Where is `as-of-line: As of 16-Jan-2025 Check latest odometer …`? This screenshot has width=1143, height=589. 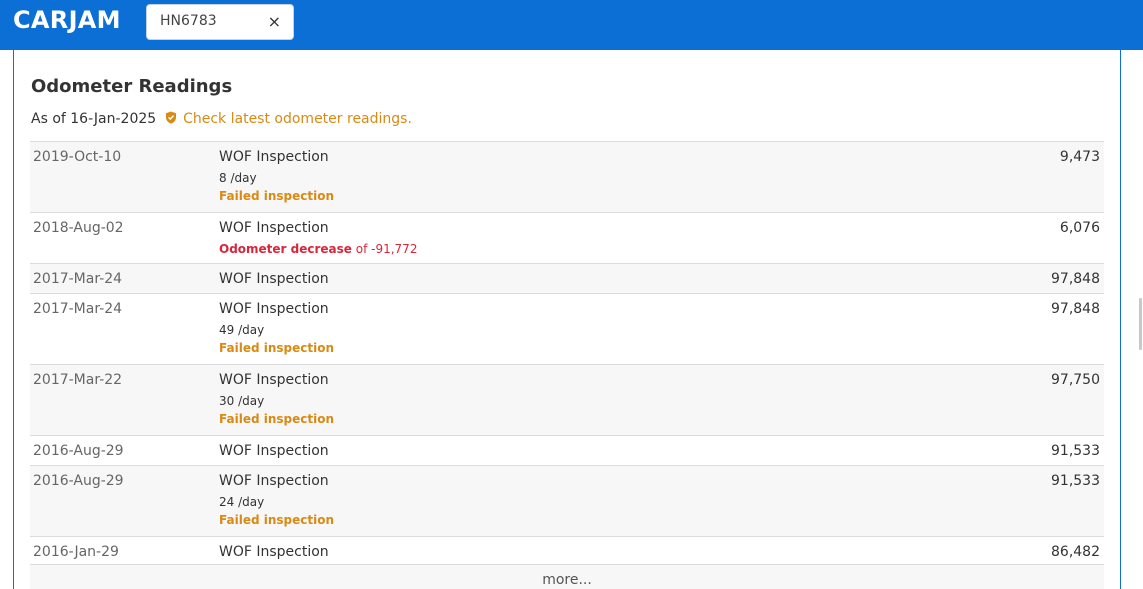
as-of-line: As of 16-Jan-2025 Check latest odometer … is located at coordinates (221, 119).